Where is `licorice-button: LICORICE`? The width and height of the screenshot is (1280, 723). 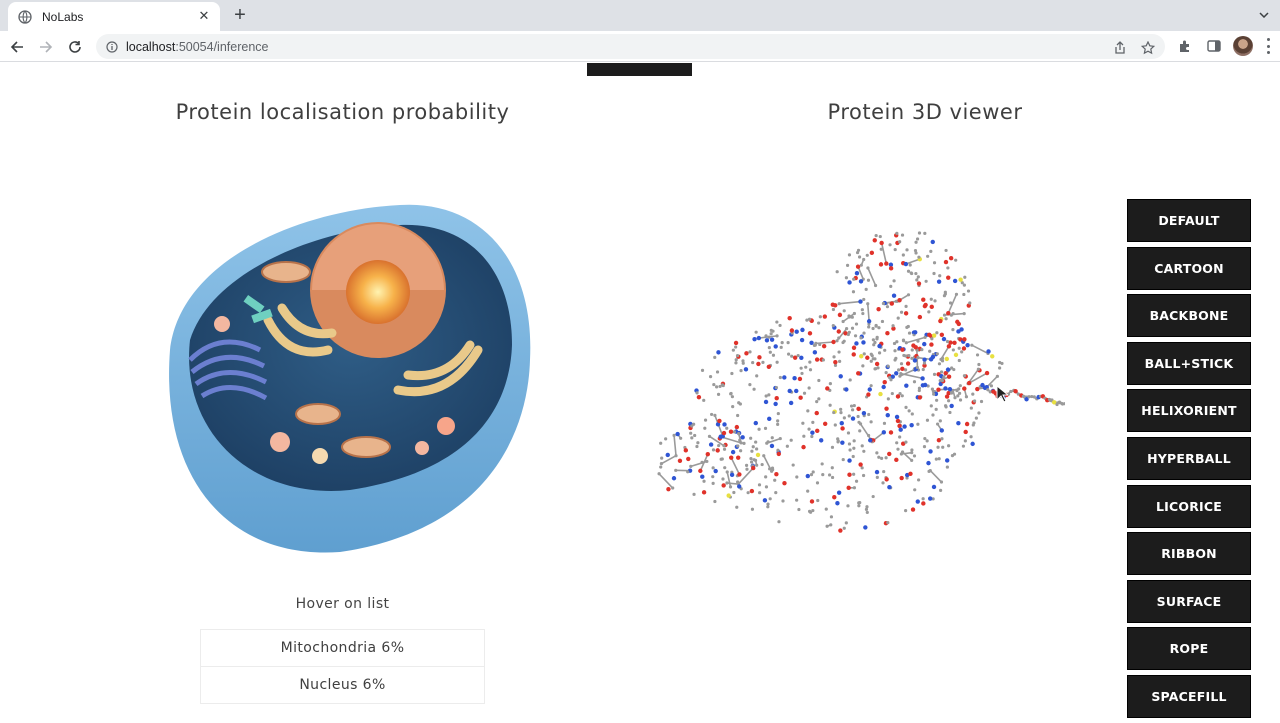
licorice-button: LICORICE is located at coordinates (1189, 506).